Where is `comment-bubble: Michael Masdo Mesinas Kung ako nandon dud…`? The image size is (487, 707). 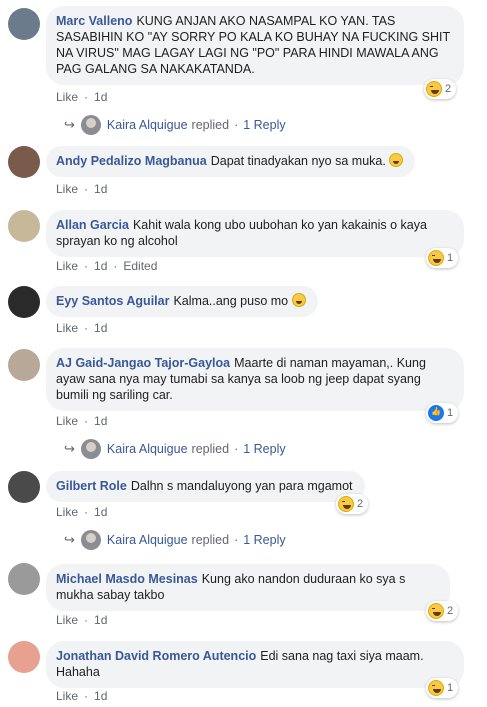
comment-bubble: Michael Masdo Mesinas Kung ako nandon dud… is located at coordinates (248, 587).